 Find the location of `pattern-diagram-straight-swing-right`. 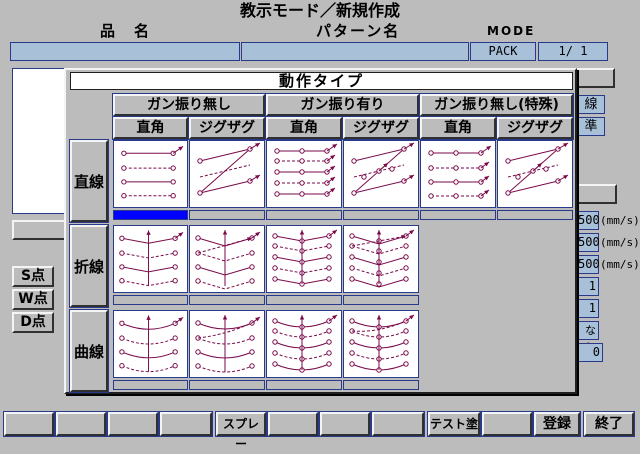

pattern-diagram-straight-swing-right is located at coordinates (306, 170).